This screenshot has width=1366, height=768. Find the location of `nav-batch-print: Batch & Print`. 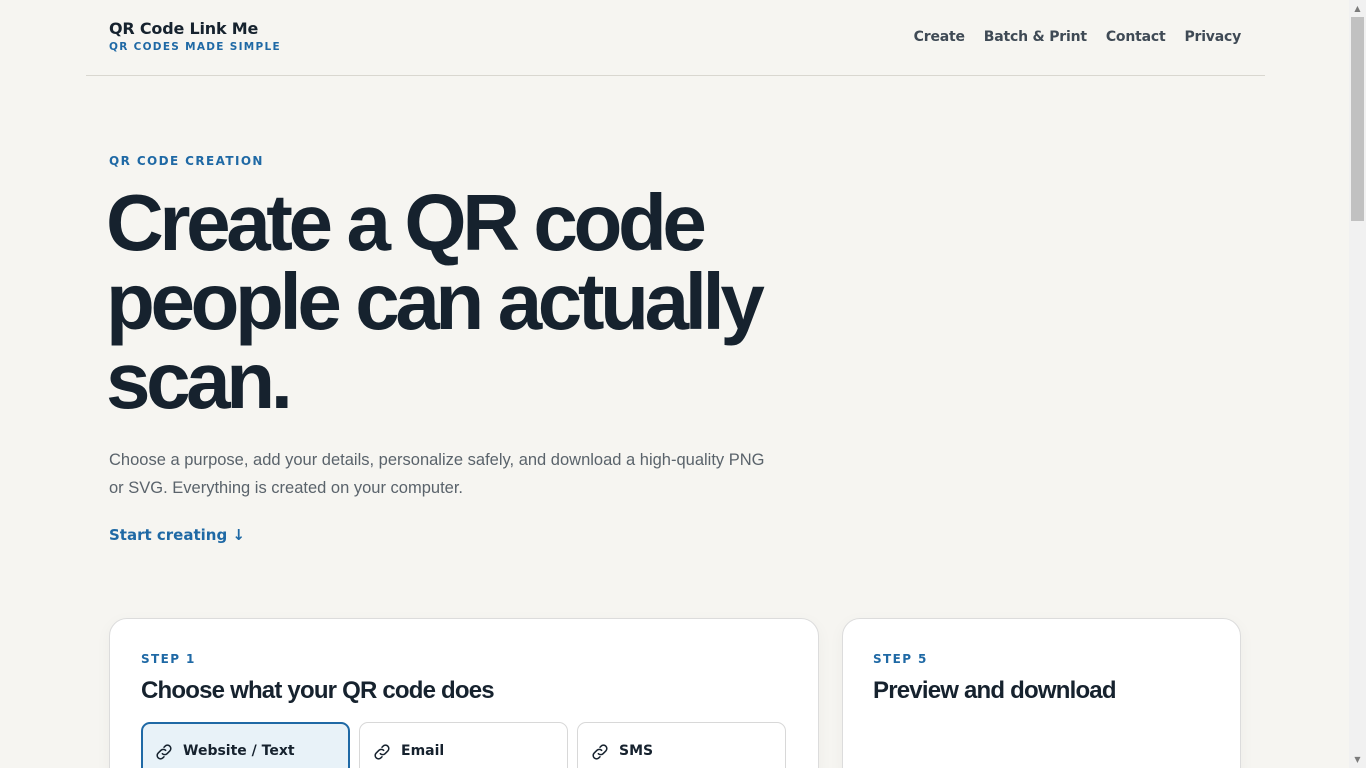

nav-batch-print: Batch & Print is located at coordinates (1035, 37).